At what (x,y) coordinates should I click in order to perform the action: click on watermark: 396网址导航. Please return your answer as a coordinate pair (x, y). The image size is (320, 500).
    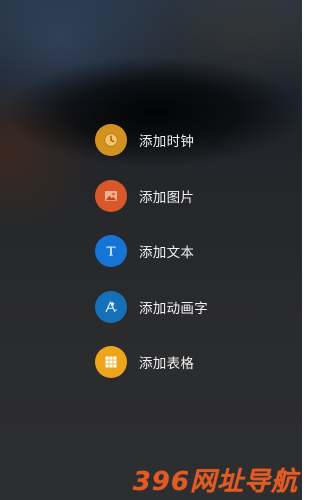
    Looking at the image, I should click on (215, 479).